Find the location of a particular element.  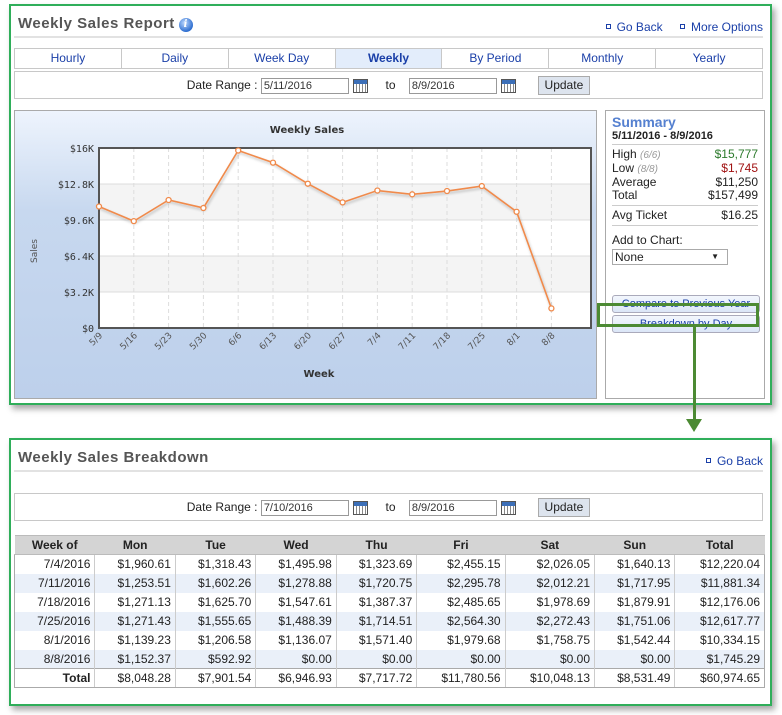

week-of-cell: 7/11/2016 is located at coordinates (54, 583).